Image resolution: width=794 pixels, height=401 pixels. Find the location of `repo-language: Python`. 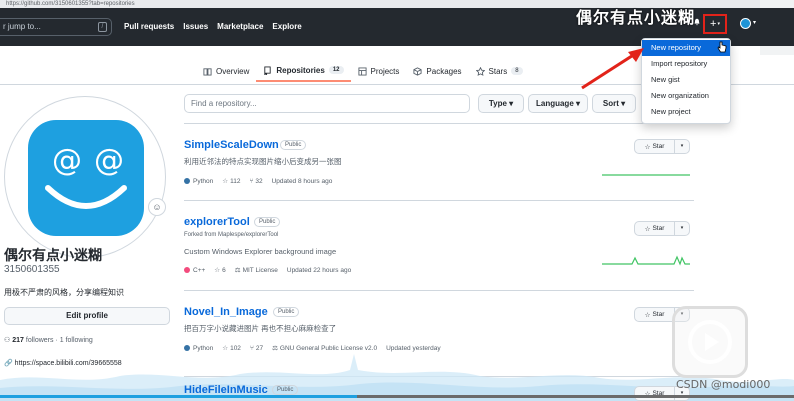

repo-language: Python is located at coordinates (199, 181).